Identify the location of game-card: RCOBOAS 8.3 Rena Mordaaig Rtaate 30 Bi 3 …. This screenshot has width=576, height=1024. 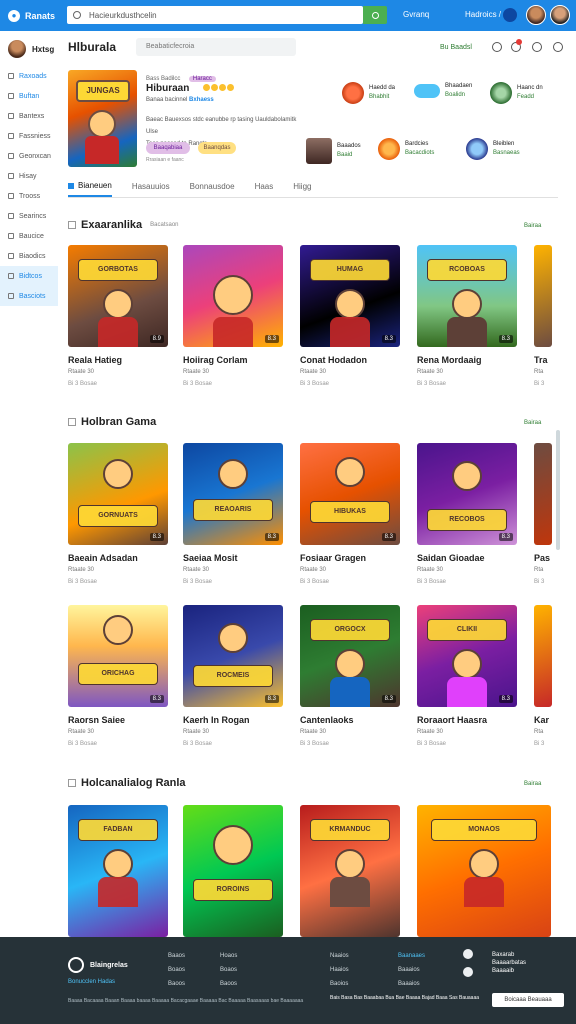
(467, 316).